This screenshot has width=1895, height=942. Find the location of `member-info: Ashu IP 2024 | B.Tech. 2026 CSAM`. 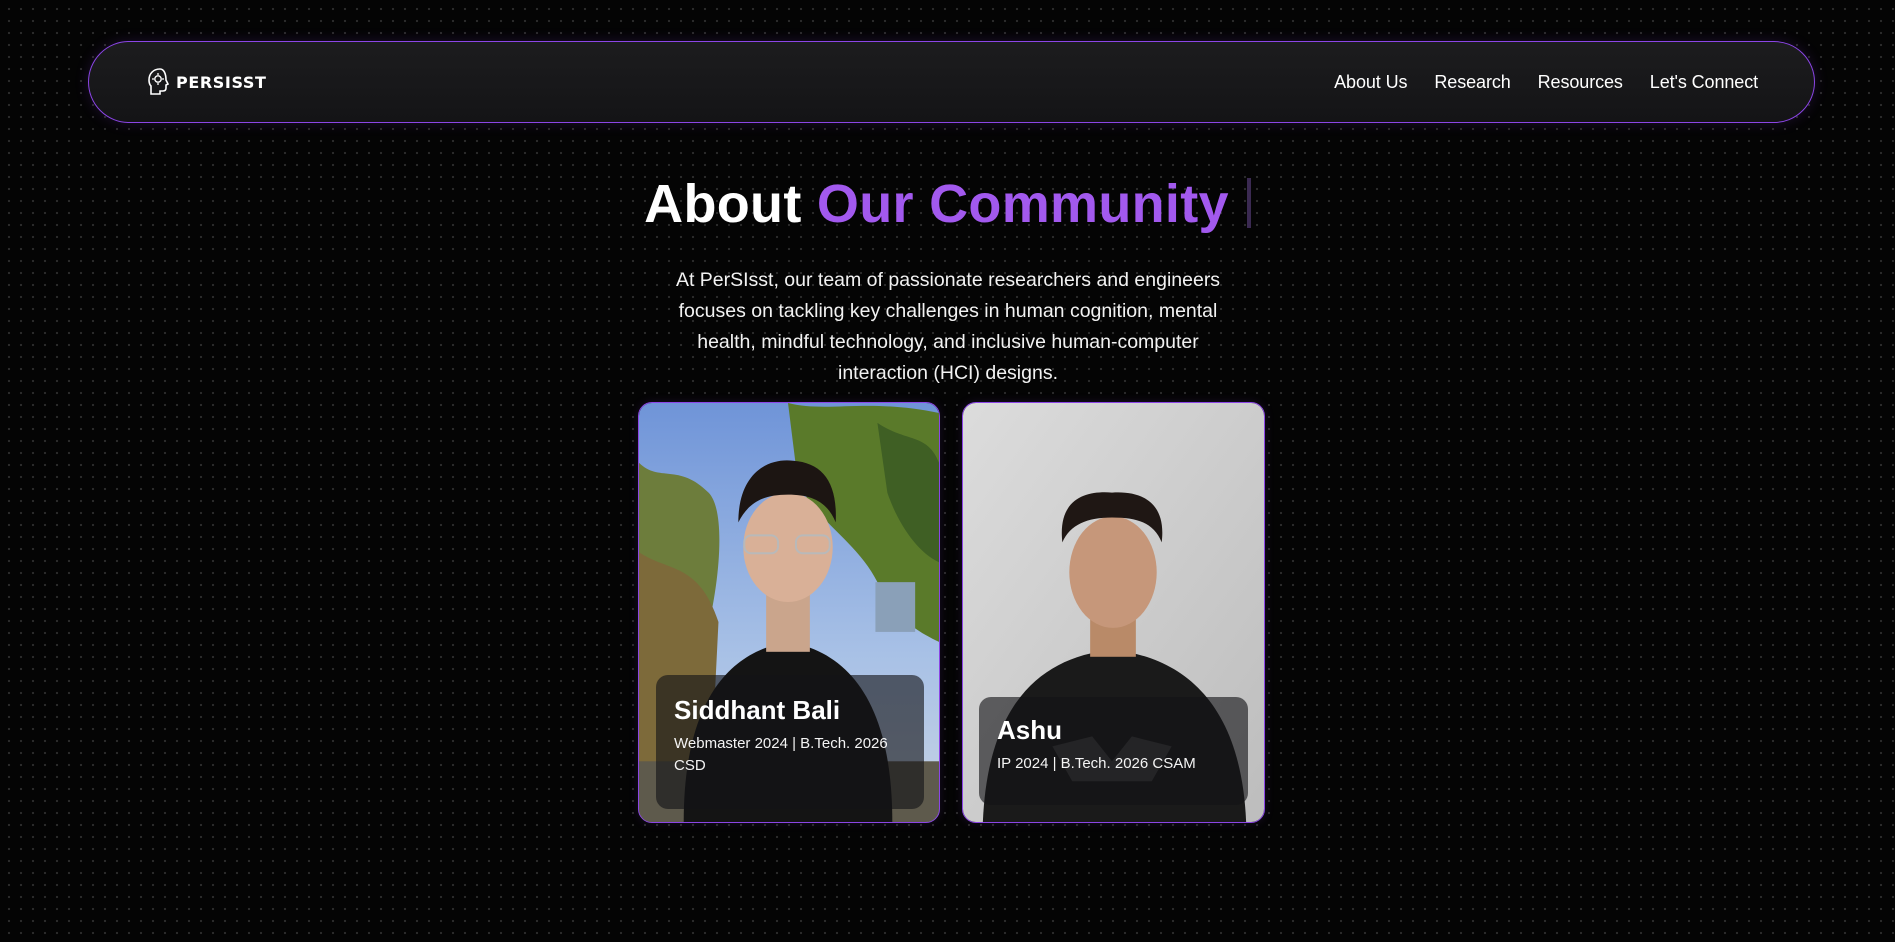

member-info: Ashu IP 2024 | B.Tech. 2026 CSAM is located at coordinates (1113, 751).